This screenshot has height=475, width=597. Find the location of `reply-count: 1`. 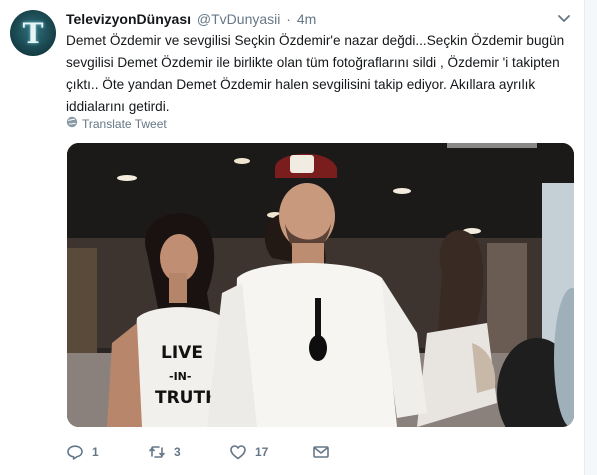

reply-count: 1 is located at coordinates (95, 452).